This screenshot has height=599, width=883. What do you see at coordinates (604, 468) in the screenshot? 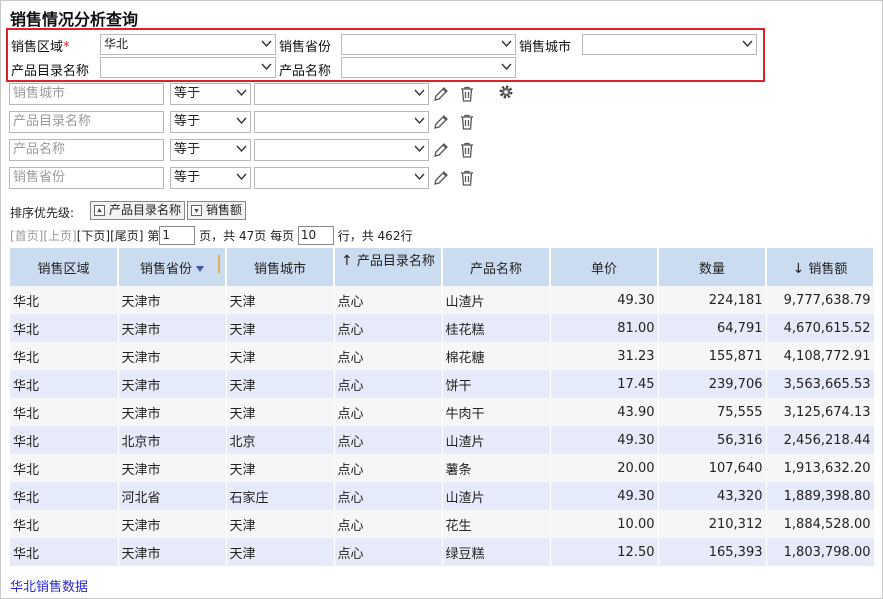
I see `table-cell: 20.00` at bounding box center [604, 468].